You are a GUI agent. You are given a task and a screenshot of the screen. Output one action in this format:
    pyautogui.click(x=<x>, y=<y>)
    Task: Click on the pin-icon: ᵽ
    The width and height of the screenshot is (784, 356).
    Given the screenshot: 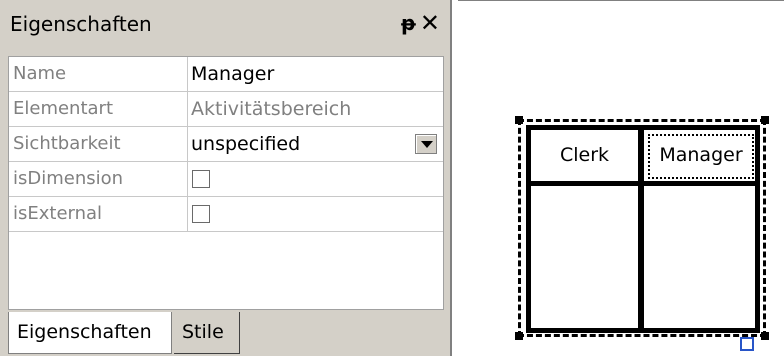 What is the action you would take?
    pyautogui.click(x=408, y=23)
    